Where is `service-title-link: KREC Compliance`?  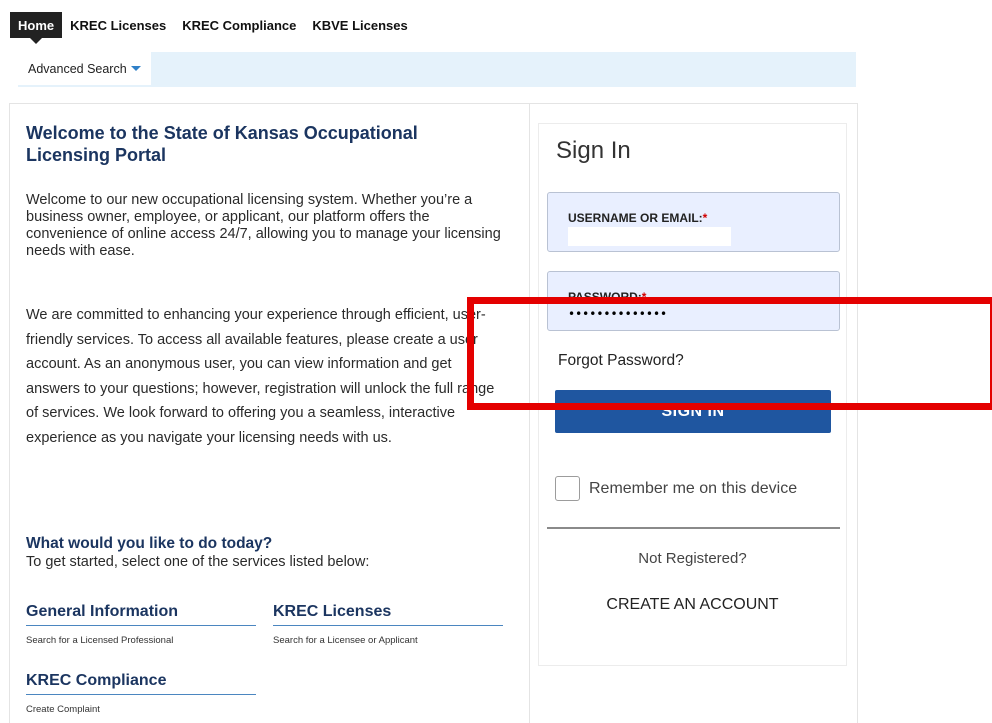 service-title-link: KREC Compliance is located at coordinates (141, 683).